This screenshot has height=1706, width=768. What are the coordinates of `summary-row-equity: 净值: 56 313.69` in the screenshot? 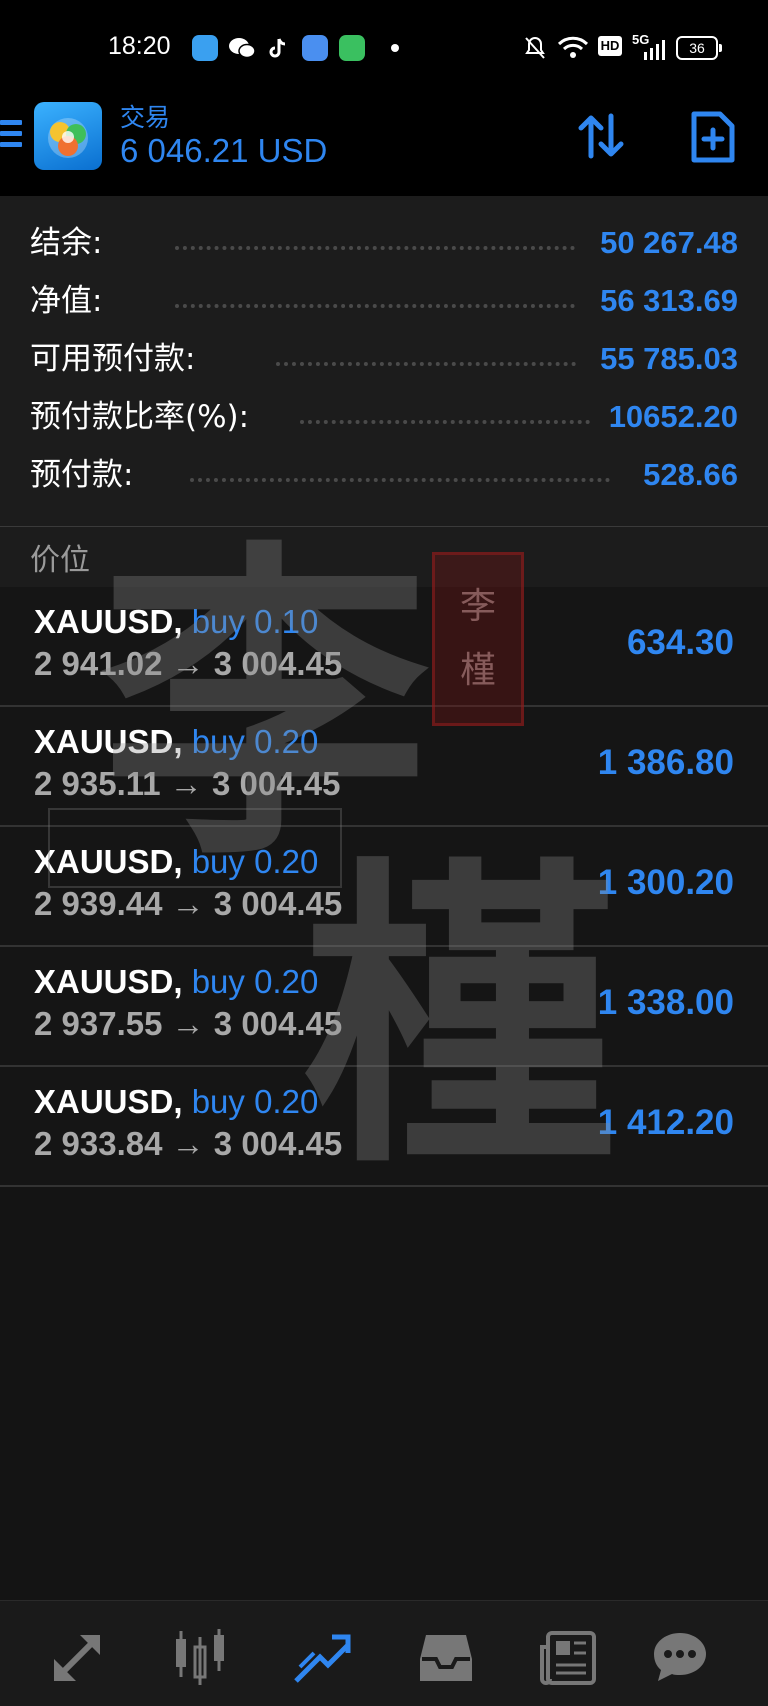 It's located at (384, 301).